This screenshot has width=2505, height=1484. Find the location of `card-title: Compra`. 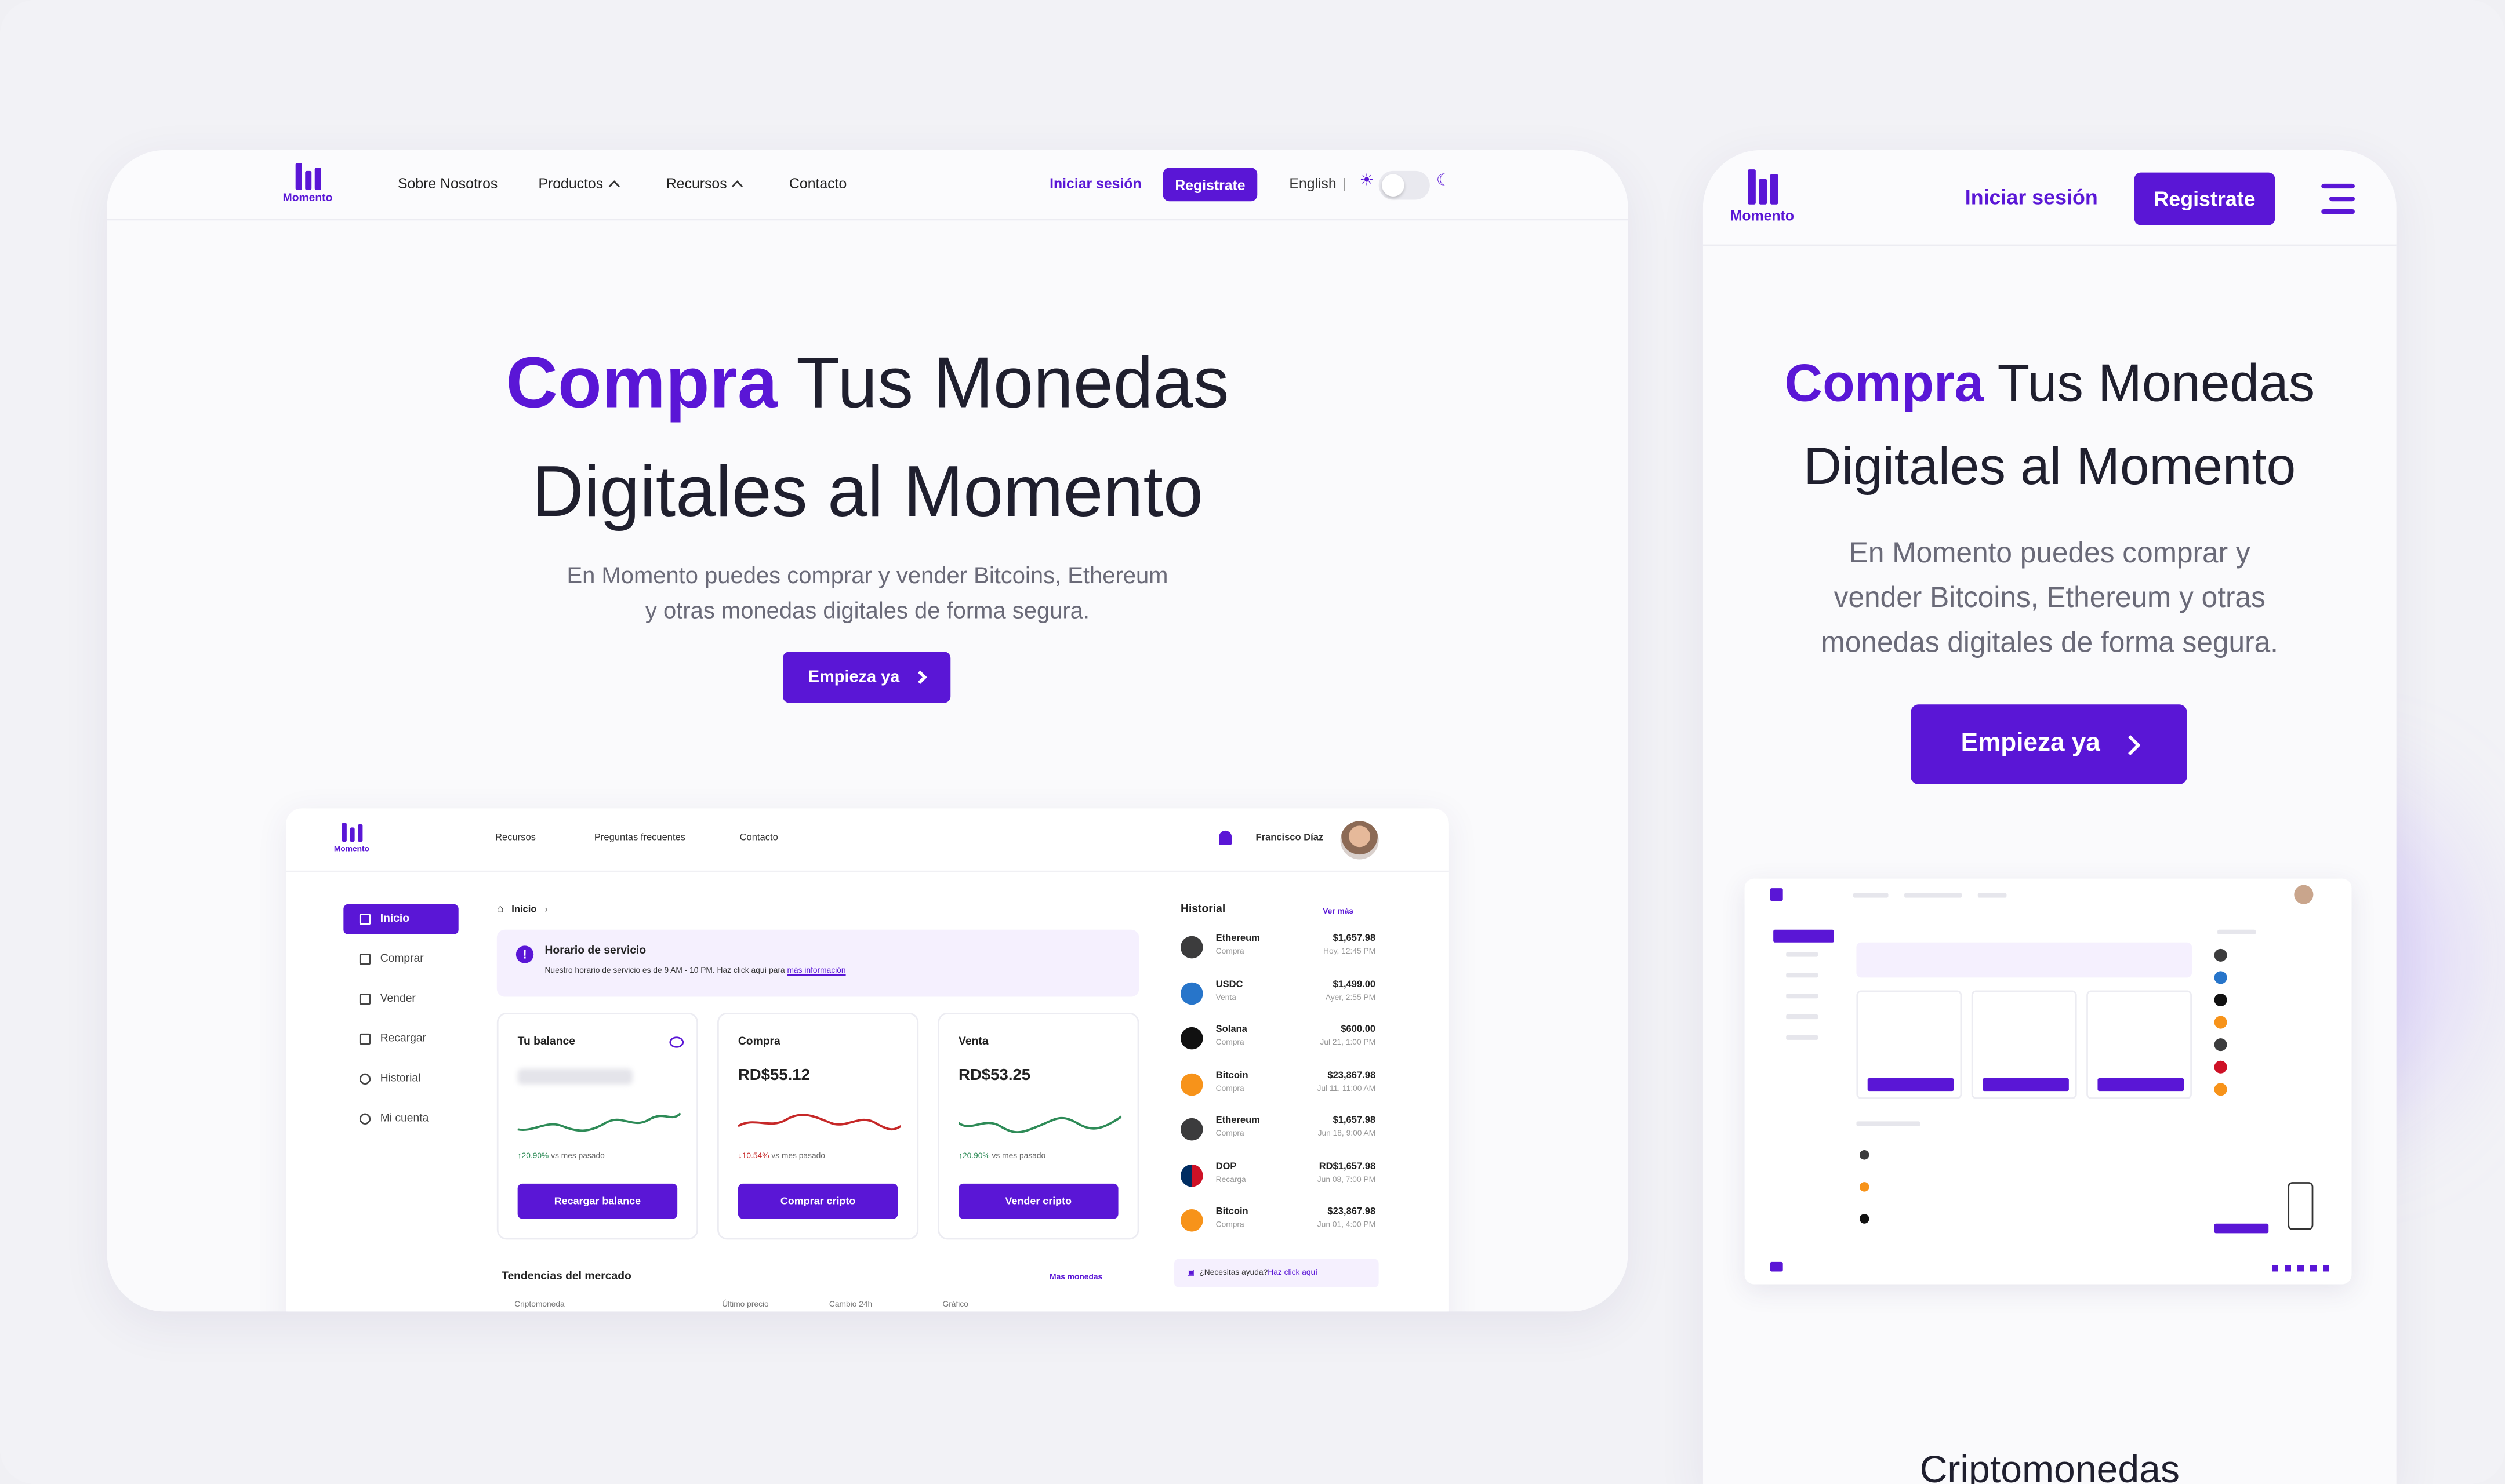

card-title: Compra is located at coordinates (759, 1042).